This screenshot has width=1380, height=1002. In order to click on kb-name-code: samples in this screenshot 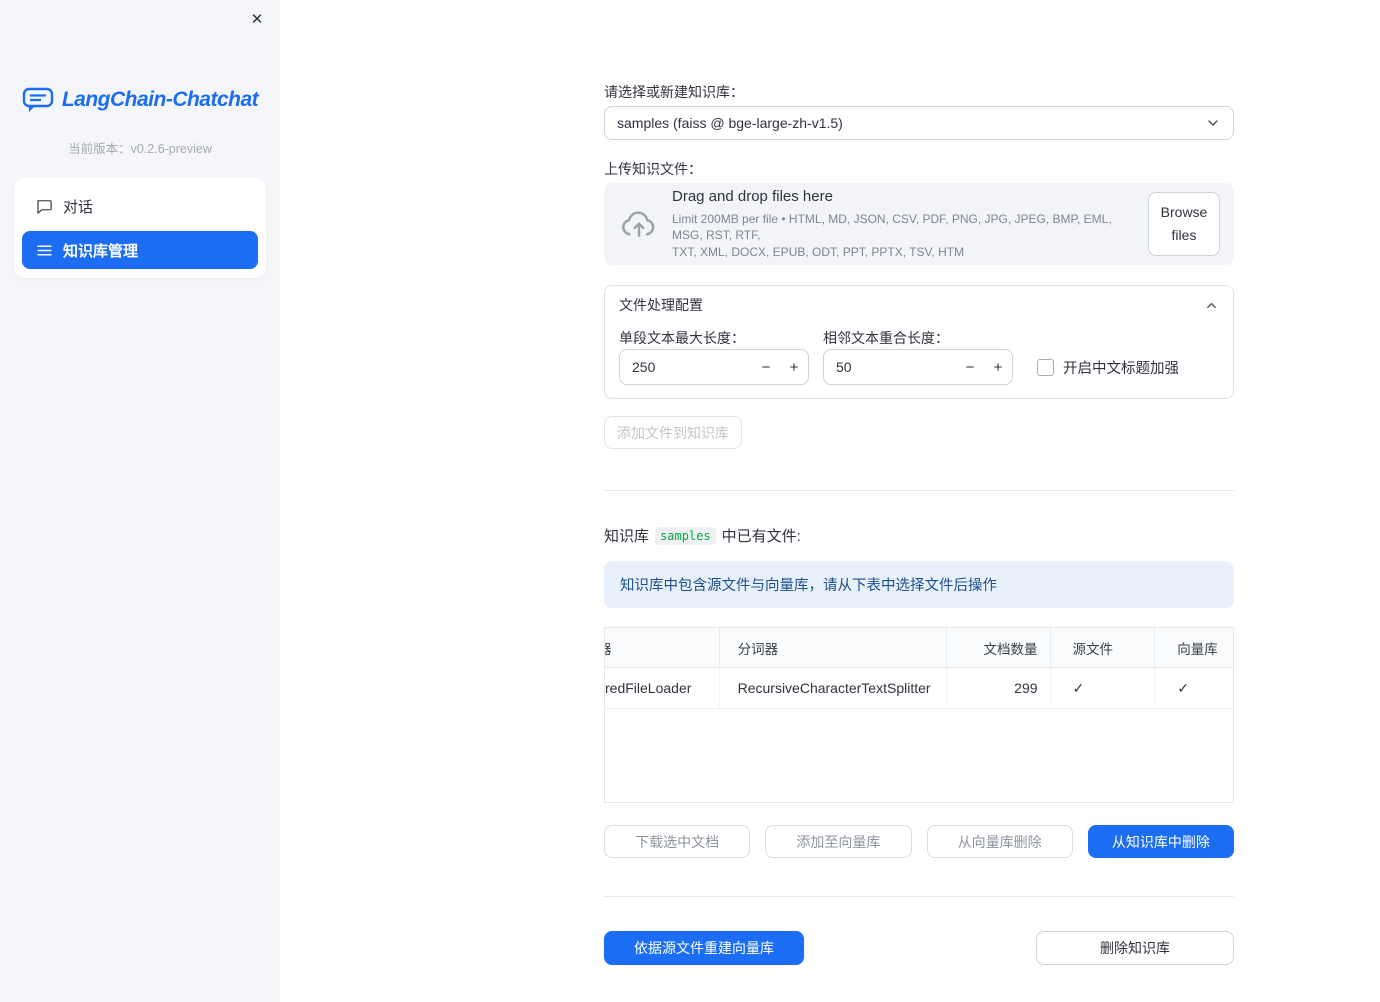, I will do `click(685, 535)`.